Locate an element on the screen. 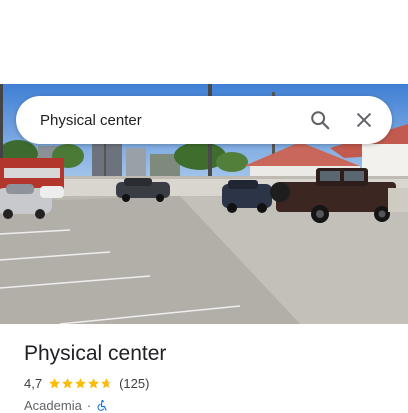  search-button is located at coordinates (320, 120).